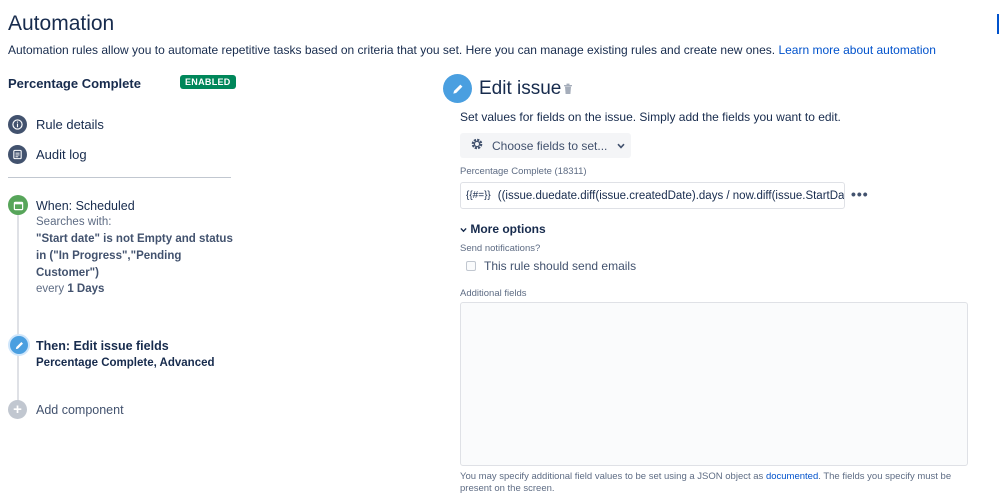  I want to click on list-icon, so click(17, 154).